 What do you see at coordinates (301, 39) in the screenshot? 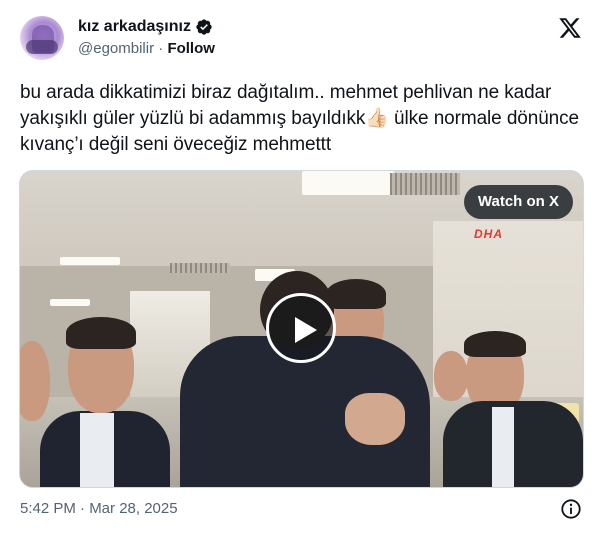
I see `tweet-header: kız arkadaşınız @egombilir · Follow` at bounding box center [301, 39].